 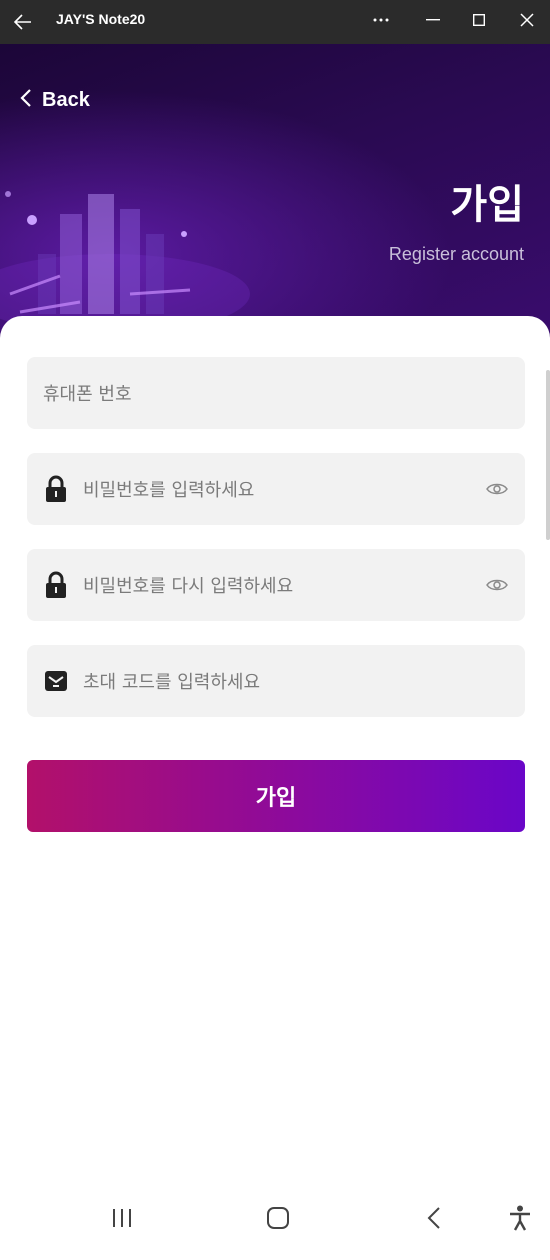 I want to click on chevron-left-icon, so click(x=26, y=100).